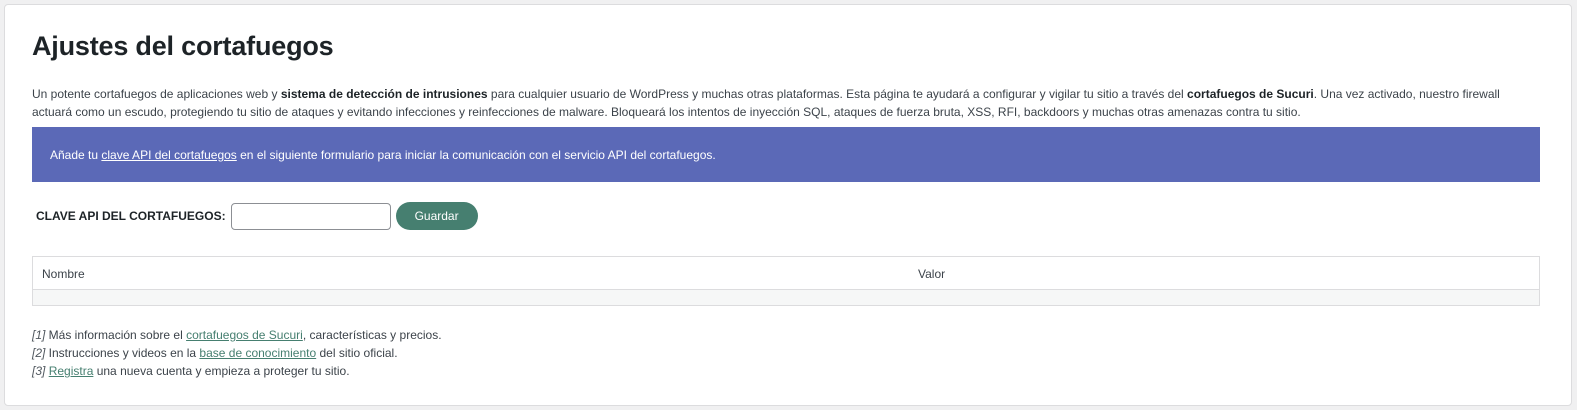 This screenshot has height=410, width=1577. Describe the element at coordinates (244, 335) in the screenshot. I see `sucuri-firewall-link: cortafuegos de Sucuri` at that location.